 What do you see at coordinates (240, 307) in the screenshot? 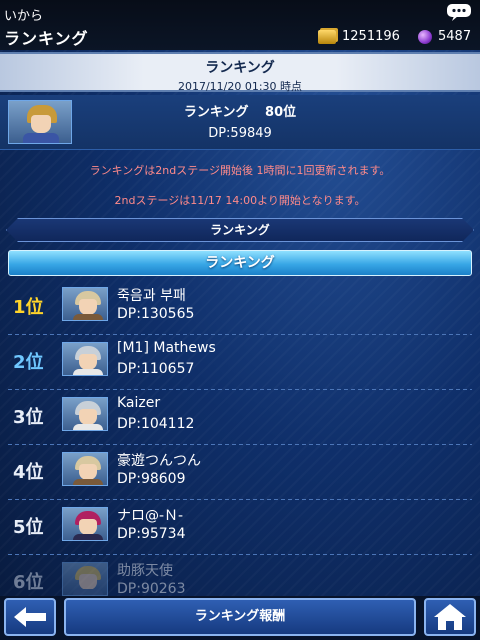
I see `ranking-row: 1位 죽음과 부패 DP:130565` at bounding box center [240, 307].